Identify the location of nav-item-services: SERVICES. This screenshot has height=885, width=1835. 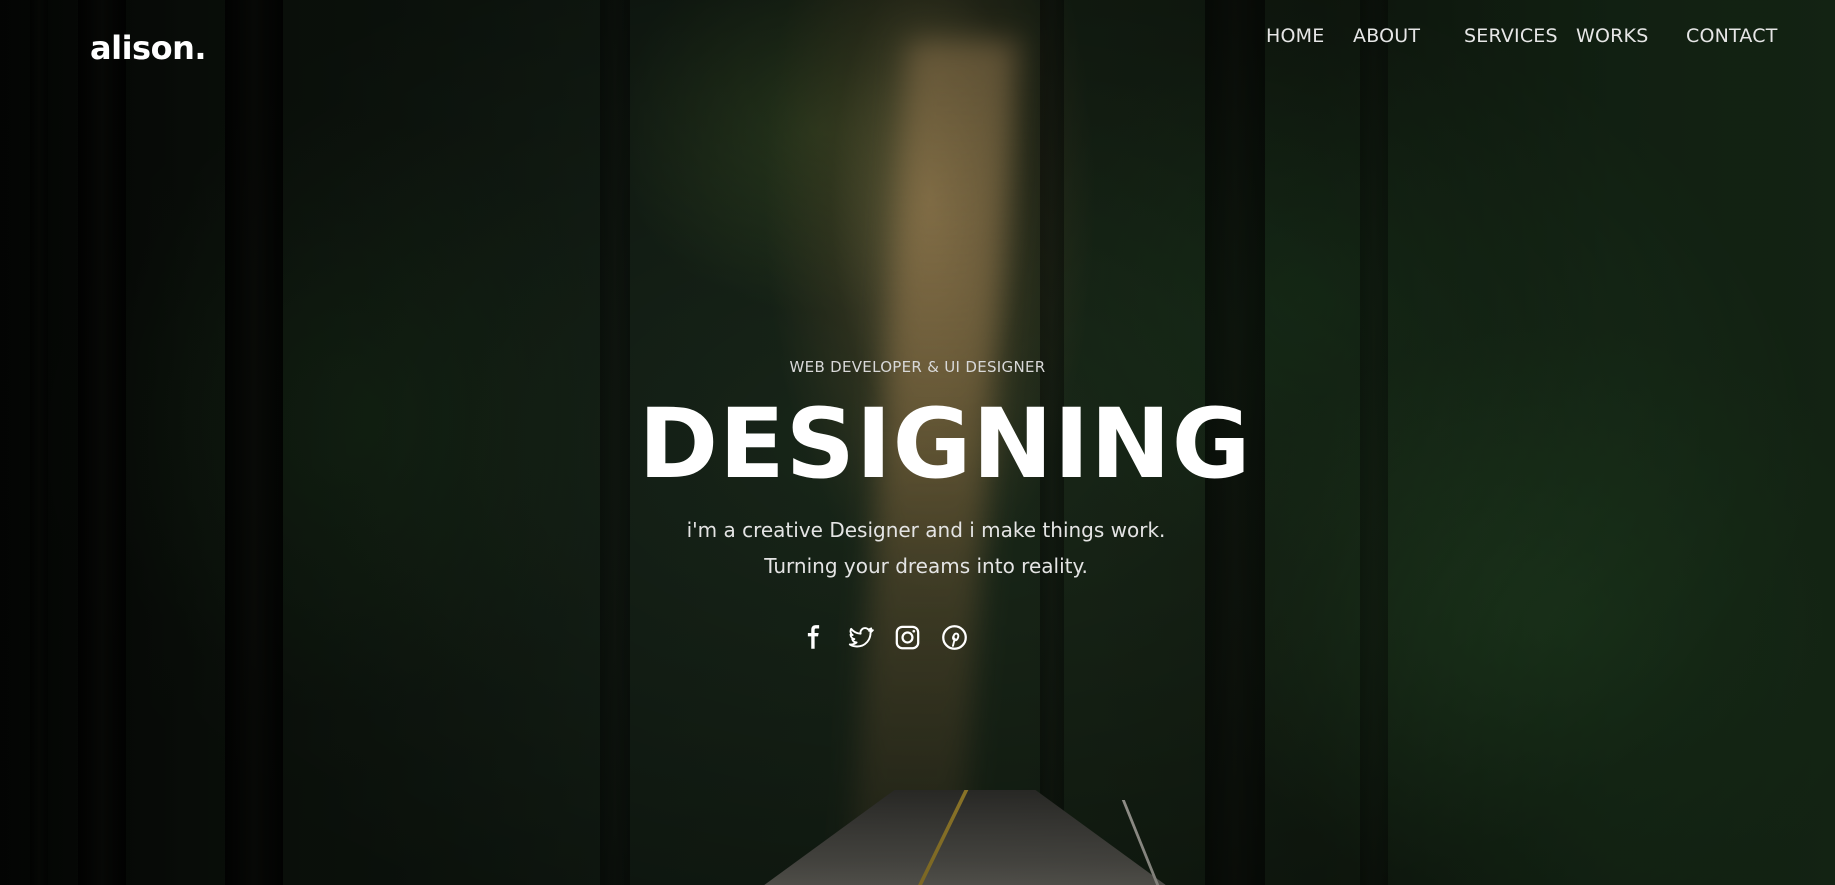
(1511, 36).